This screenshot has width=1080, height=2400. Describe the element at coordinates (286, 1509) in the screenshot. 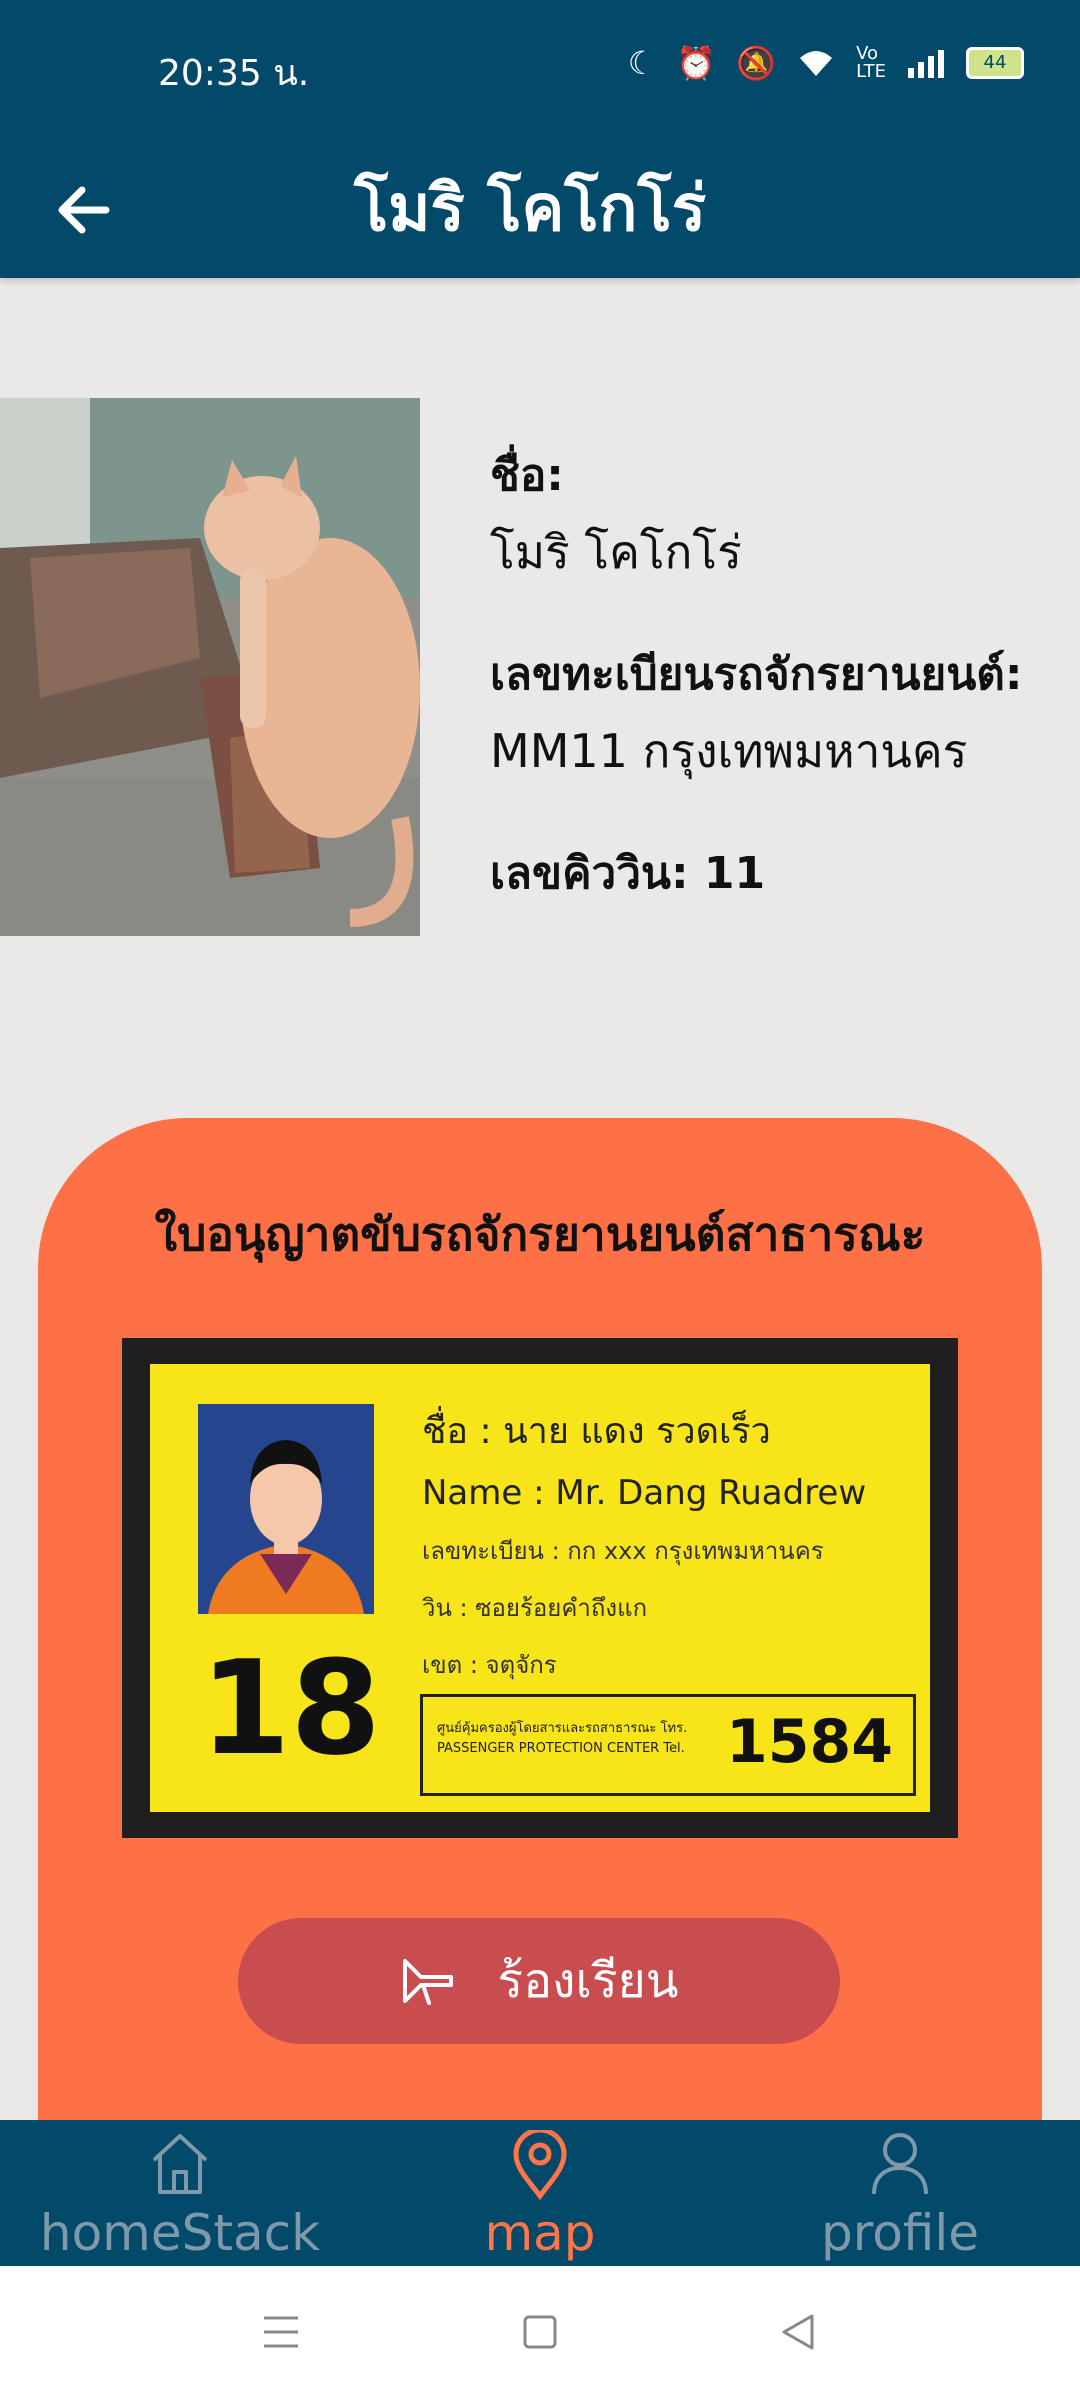

I see `license-avatar` at that location.